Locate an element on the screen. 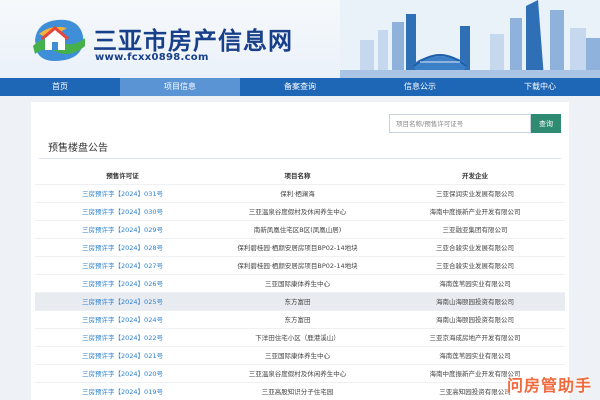 The height and width of the screenshot is (400, 600). table-row: 三房预许字【2024】021号 三亚国际康体养生中心 海南莲苇园实业有限公司 is located at coordinates (300, 355).